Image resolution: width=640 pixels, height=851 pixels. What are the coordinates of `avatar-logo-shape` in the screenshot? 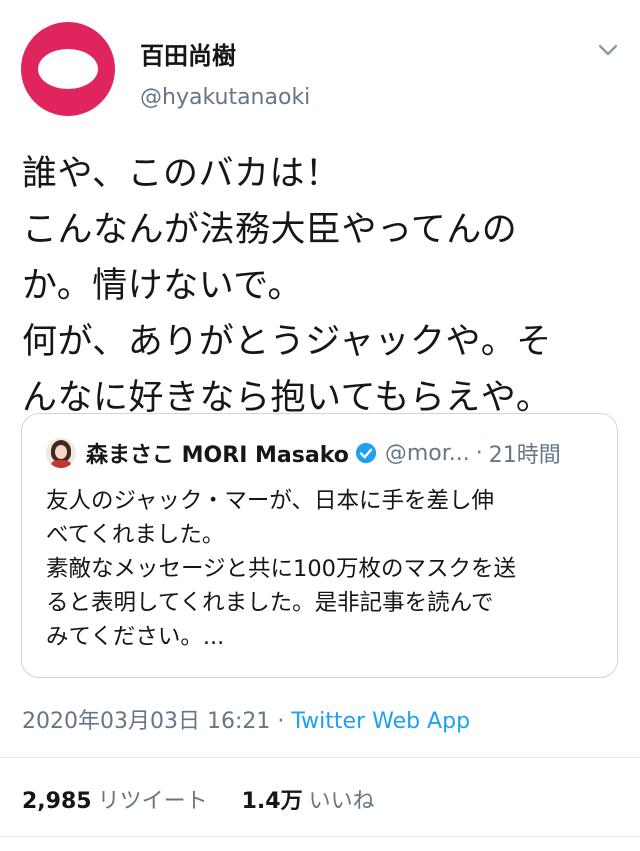 It's located at (68, 69).